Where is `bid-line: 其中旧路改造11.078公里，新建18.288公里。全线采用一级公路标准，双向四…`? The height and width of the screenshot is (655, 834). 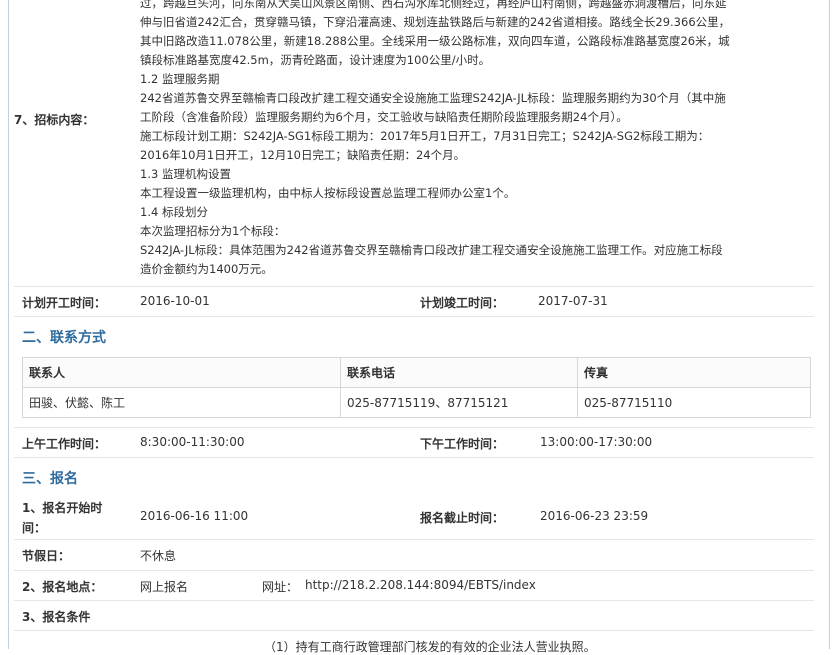 bid-line: 其中旧路改造11.078公里，新建18.288公里。全线采用一级公路标准，双向四… is located at coordinates (435, 41).